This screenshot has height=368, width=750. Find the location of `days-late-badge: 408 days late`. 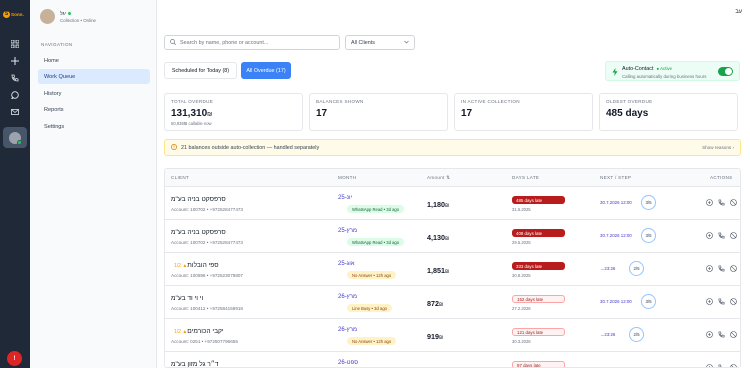

days-late-badge: 408 days late is located at coordinates (538, 233).